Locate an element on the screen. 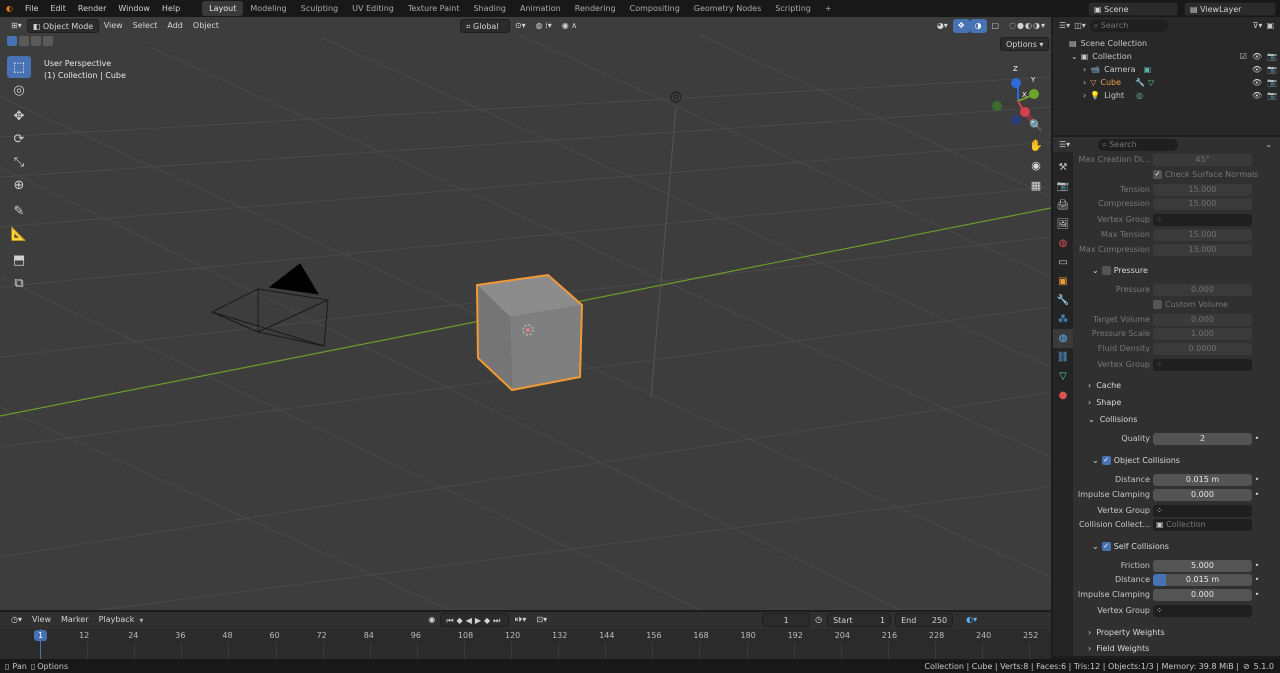  workspace-tab-scripting: Scripting is located at coordinates (793, 8).